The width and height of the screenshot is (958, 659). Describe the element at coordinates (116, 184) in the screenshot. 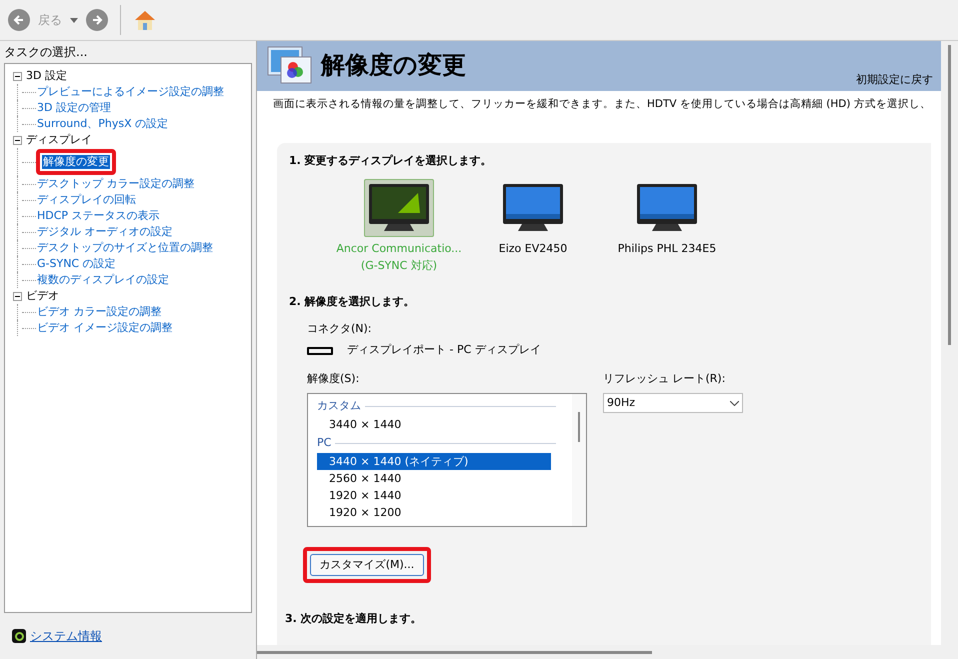

I see `tree-item: デスクトップ カラー設定の調整` at that location.